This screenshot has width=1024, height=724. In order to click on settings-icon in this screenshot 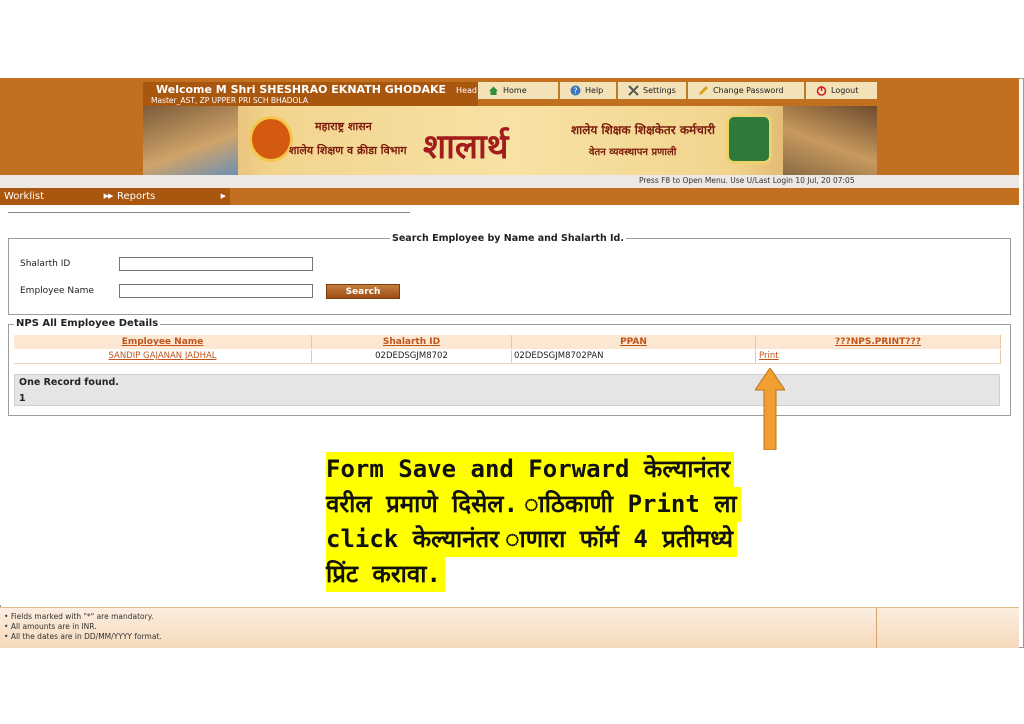, I will do `click(633, 90)`.